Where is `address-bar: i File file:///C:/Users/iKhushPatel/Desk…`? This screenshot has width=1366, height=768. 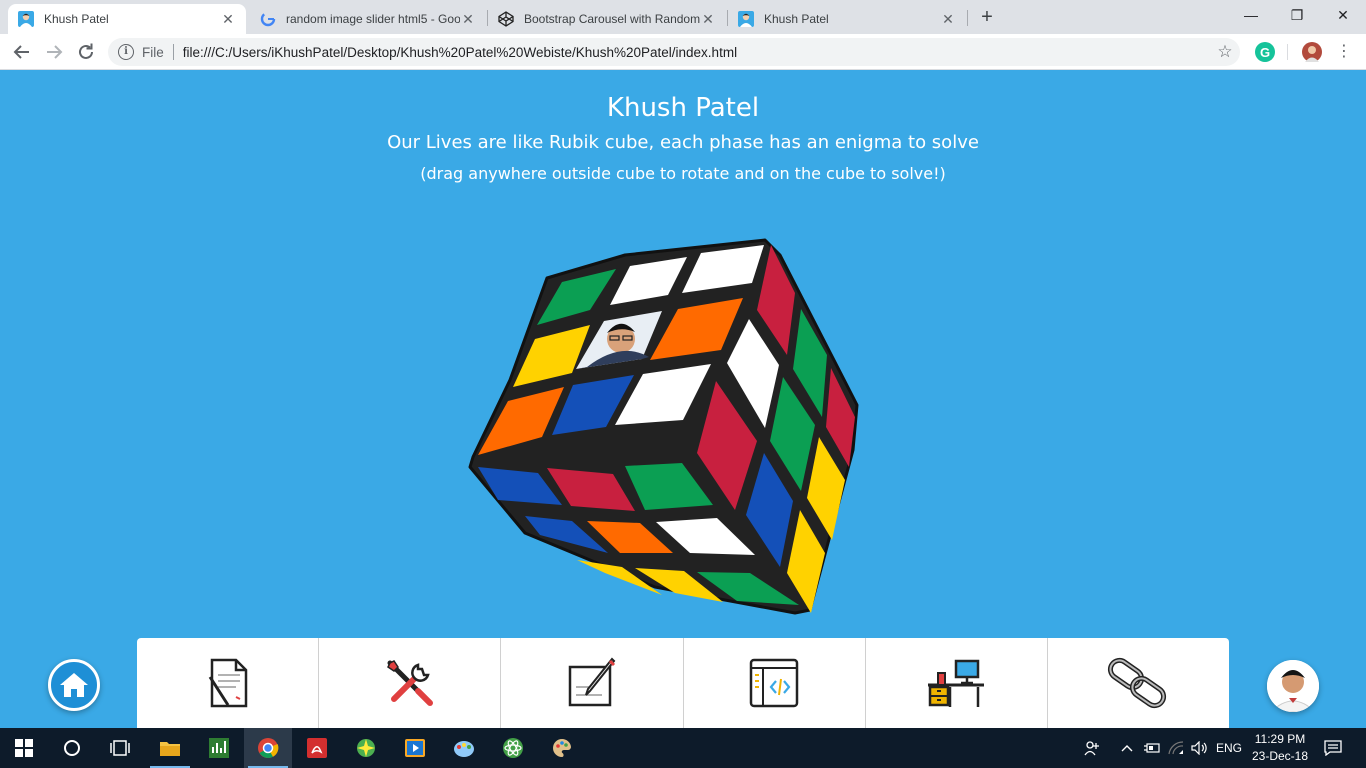 address-bar: i File file:///C:/Users/iKhushPatel/Desk… is located at coordinates (674, 52).